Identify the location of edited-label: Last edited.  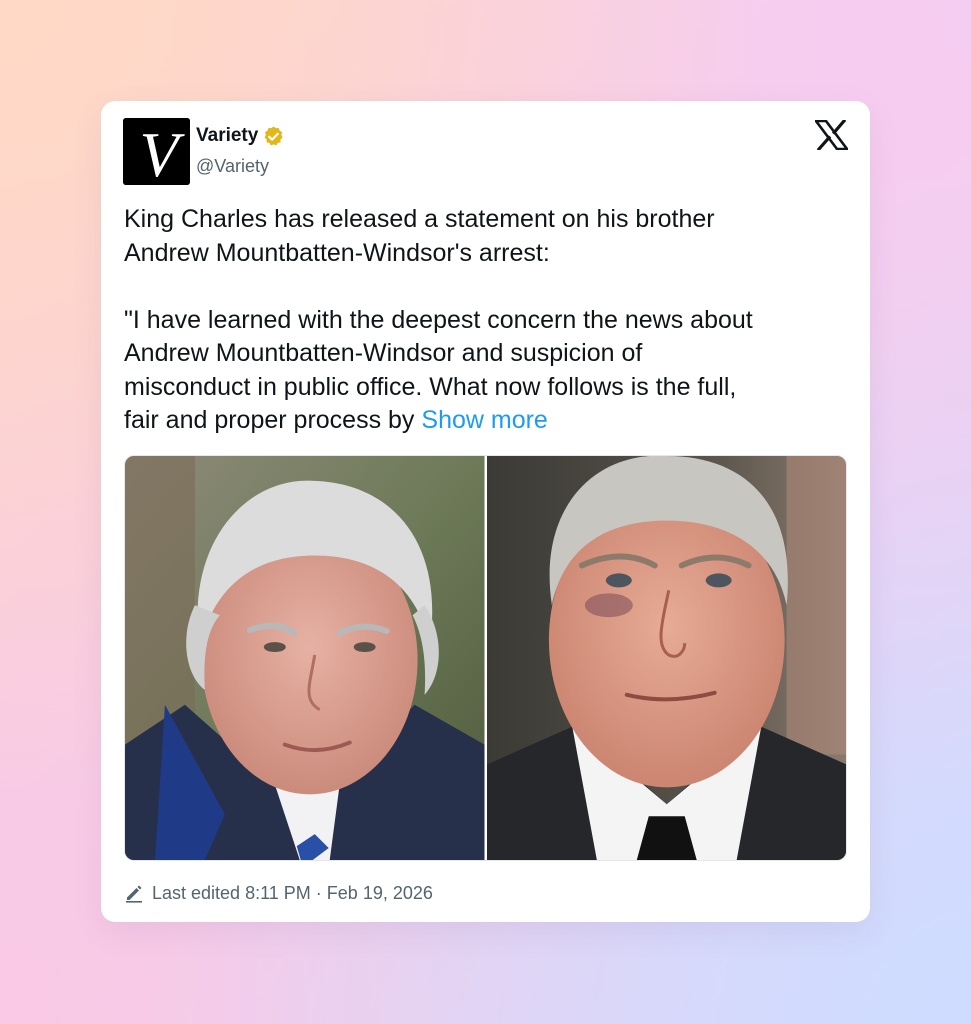
(196, 892).